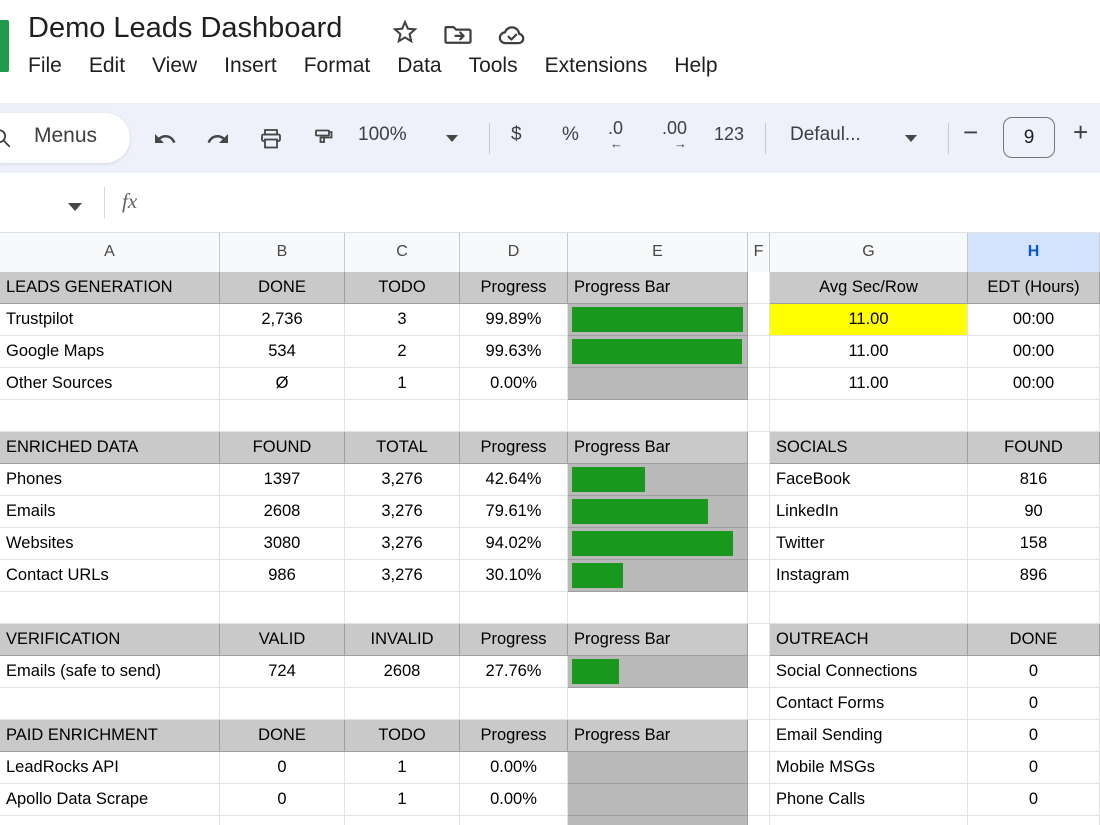 The image size is (1100, 825). Describe the element at coordinates (869, 253) in the screenshot. I see `column-header-G: G` at that location.